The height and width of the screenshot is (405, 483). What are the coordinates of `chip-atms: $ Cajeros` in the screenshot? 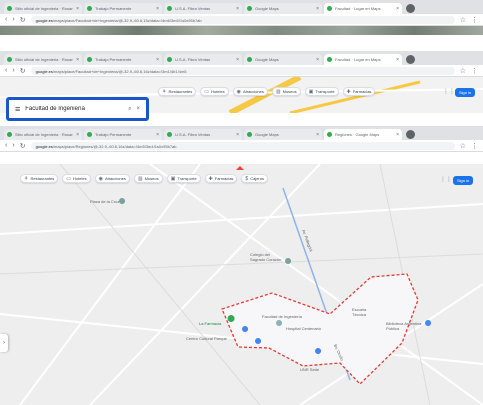 It's located at (254, 178).